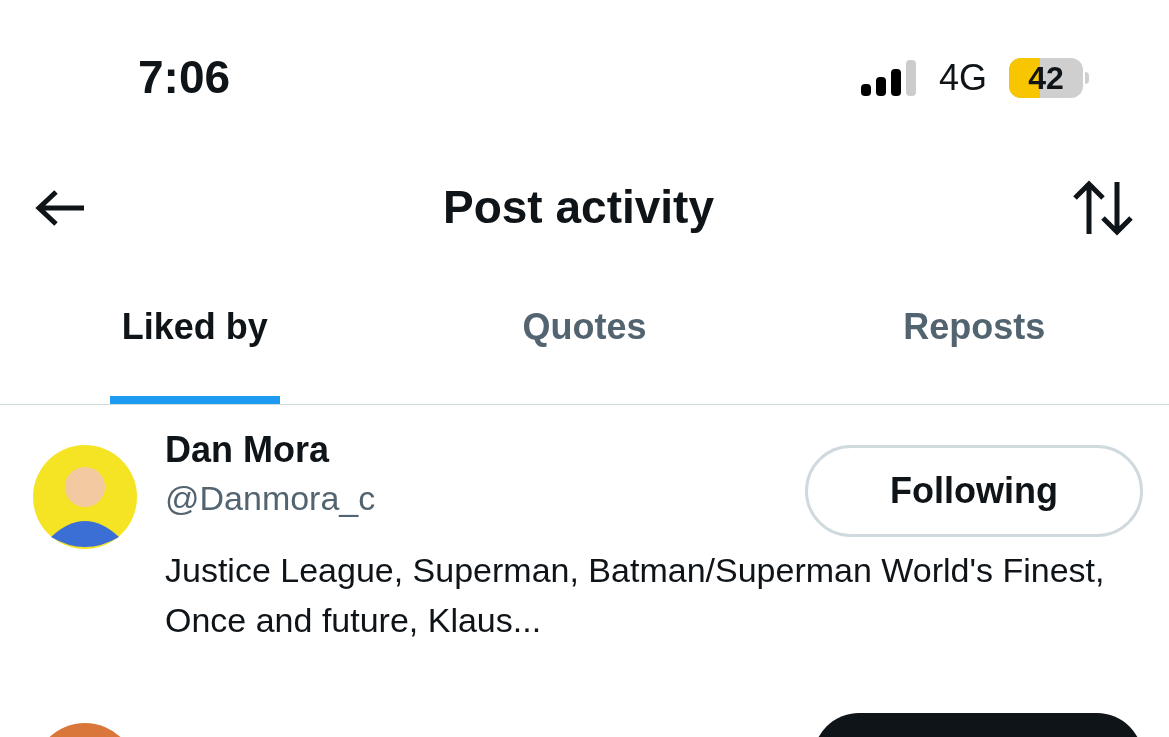 This screenshot has height=737, width=1169. Describe the element at coordinates (194, 352) in the screenshot. I see `tab: Liked by` at that location.